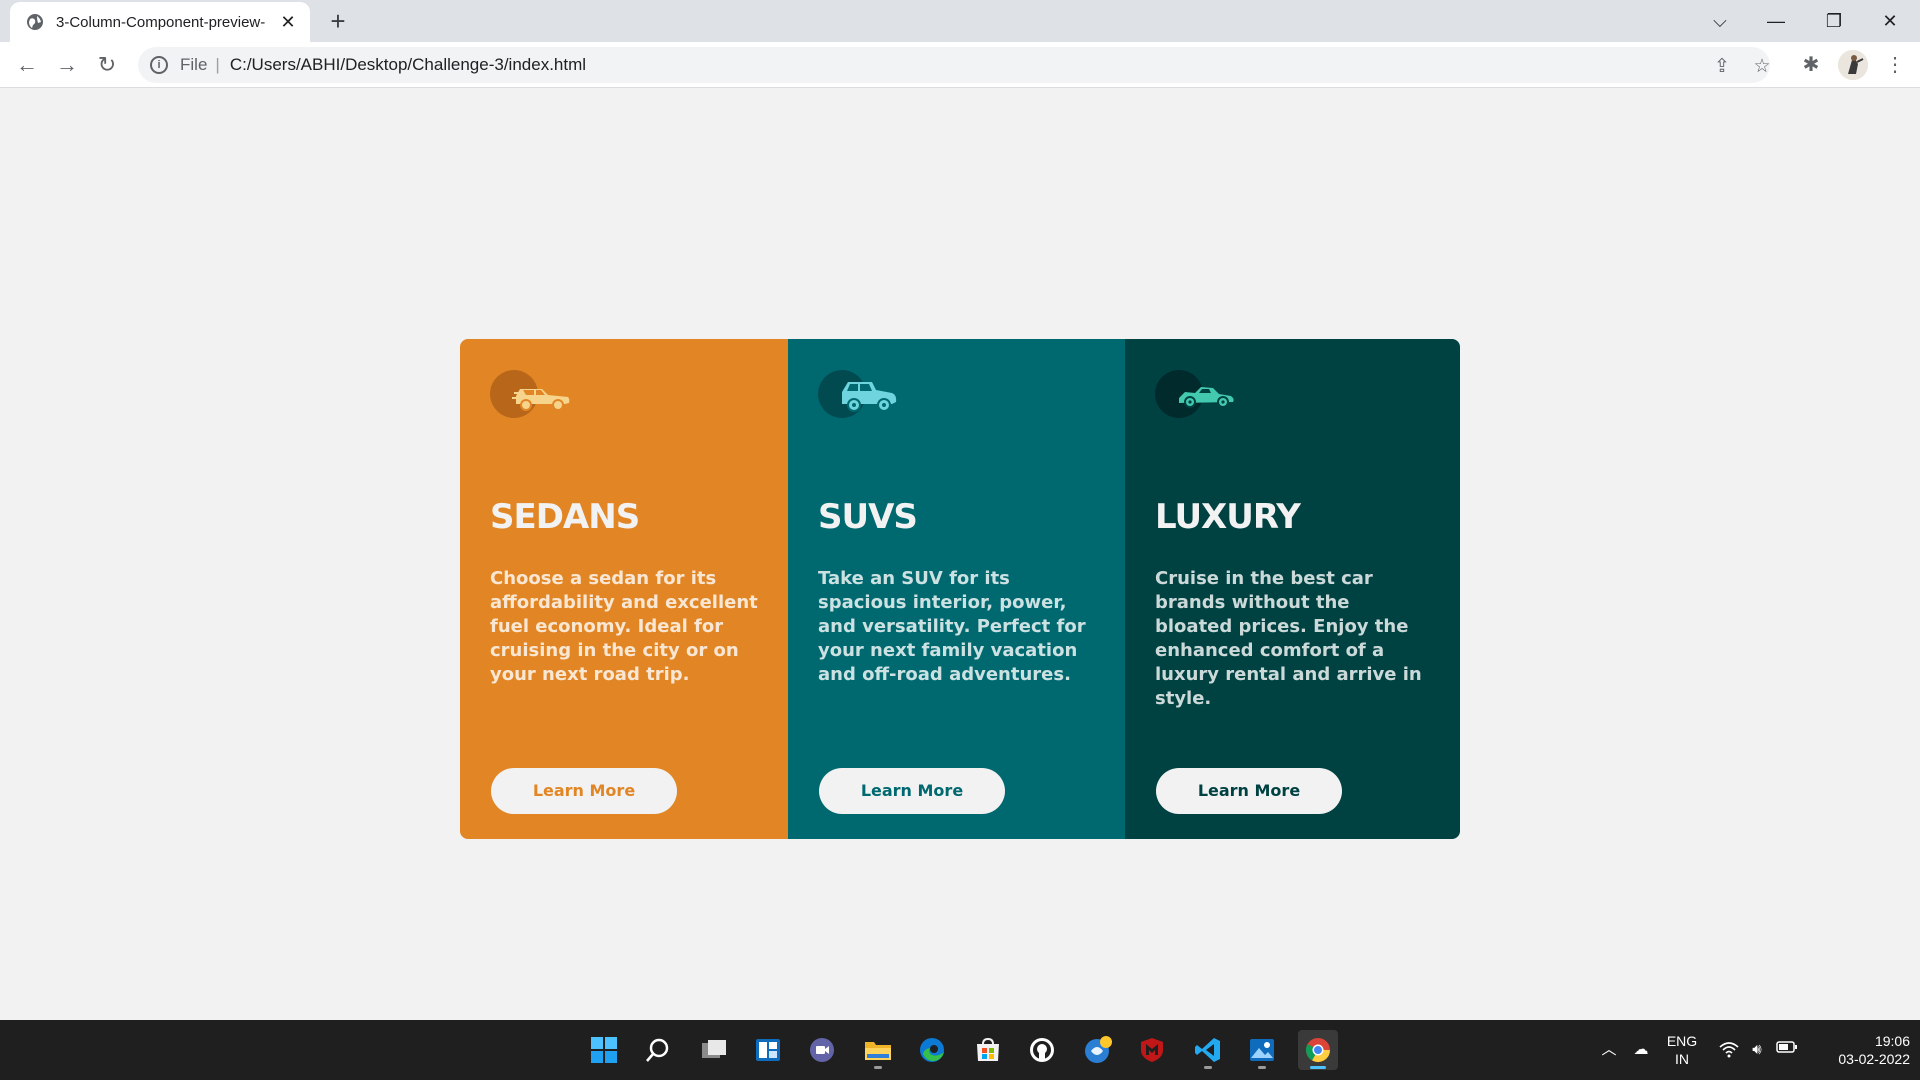 The height and width of the screenshot is (1080, 1920). I want to click on widgets-icon, so click(768, 1050).